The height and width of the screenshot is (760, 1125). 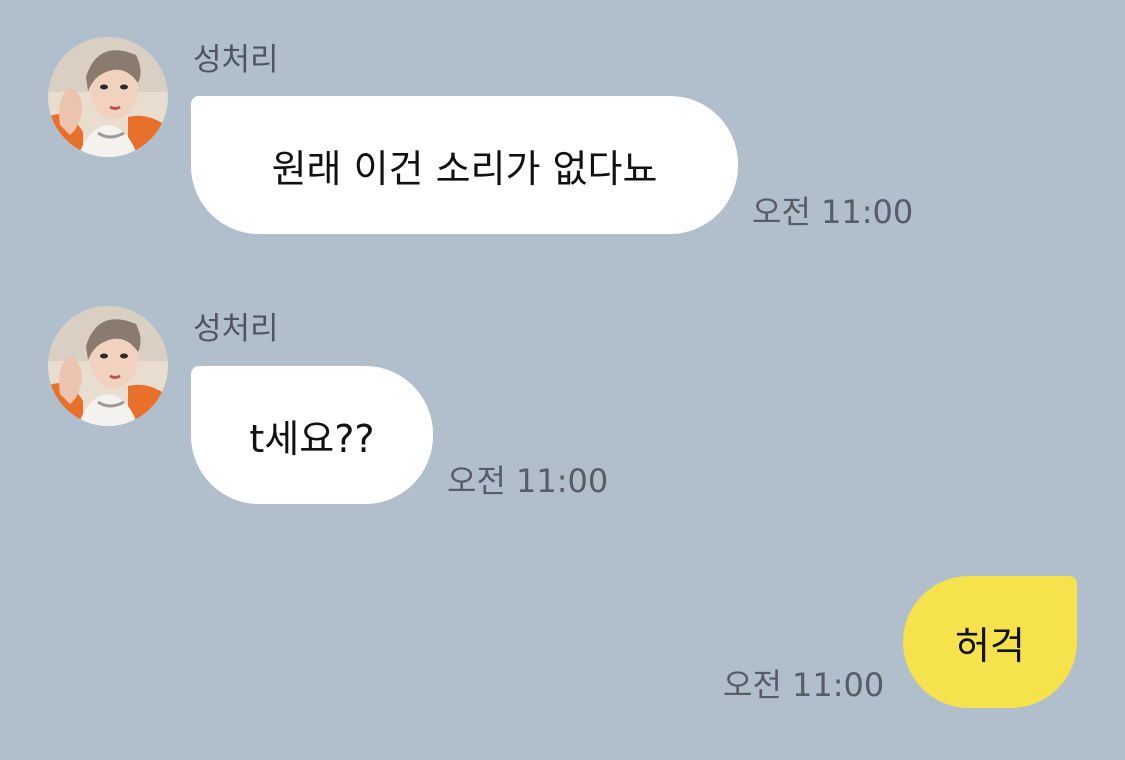 What do you see at coordinates (990, 642) in the screenshot?
I see `message-bubble: 허걱` at bounding box center [990, 642].